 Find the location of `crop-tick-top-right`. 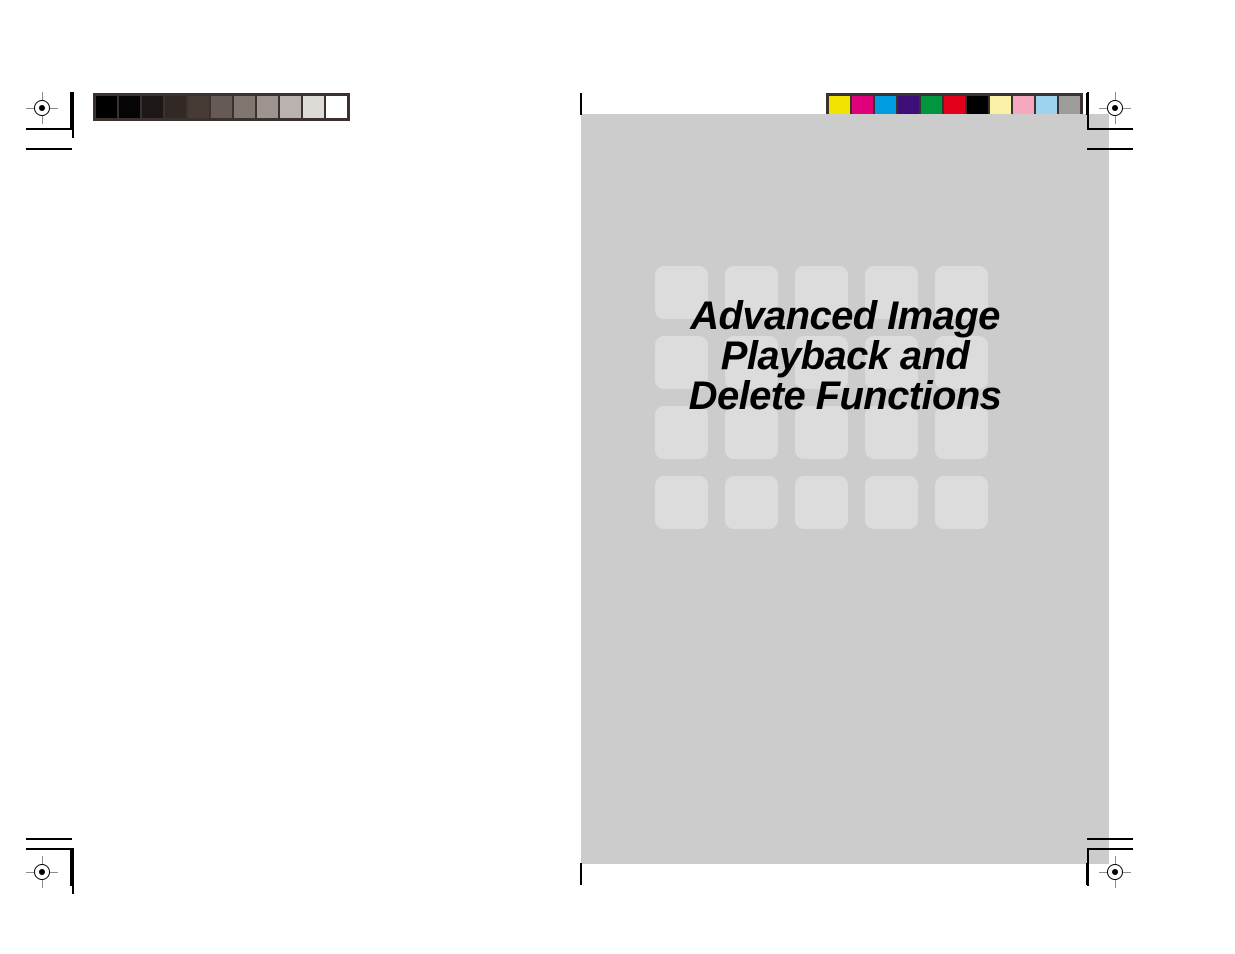

crop-tick-top-right is located at coordinates (1110, 149).